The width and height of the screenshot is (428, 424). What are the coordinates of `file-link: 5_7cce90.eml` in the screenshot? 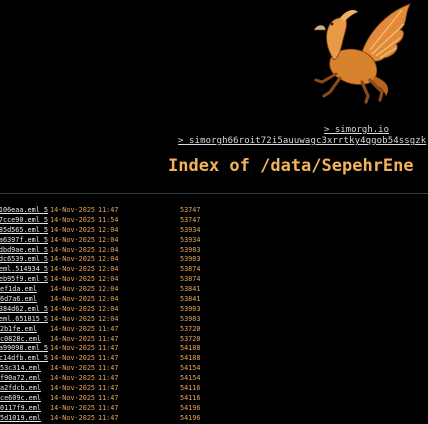 It's located at (24, 221).